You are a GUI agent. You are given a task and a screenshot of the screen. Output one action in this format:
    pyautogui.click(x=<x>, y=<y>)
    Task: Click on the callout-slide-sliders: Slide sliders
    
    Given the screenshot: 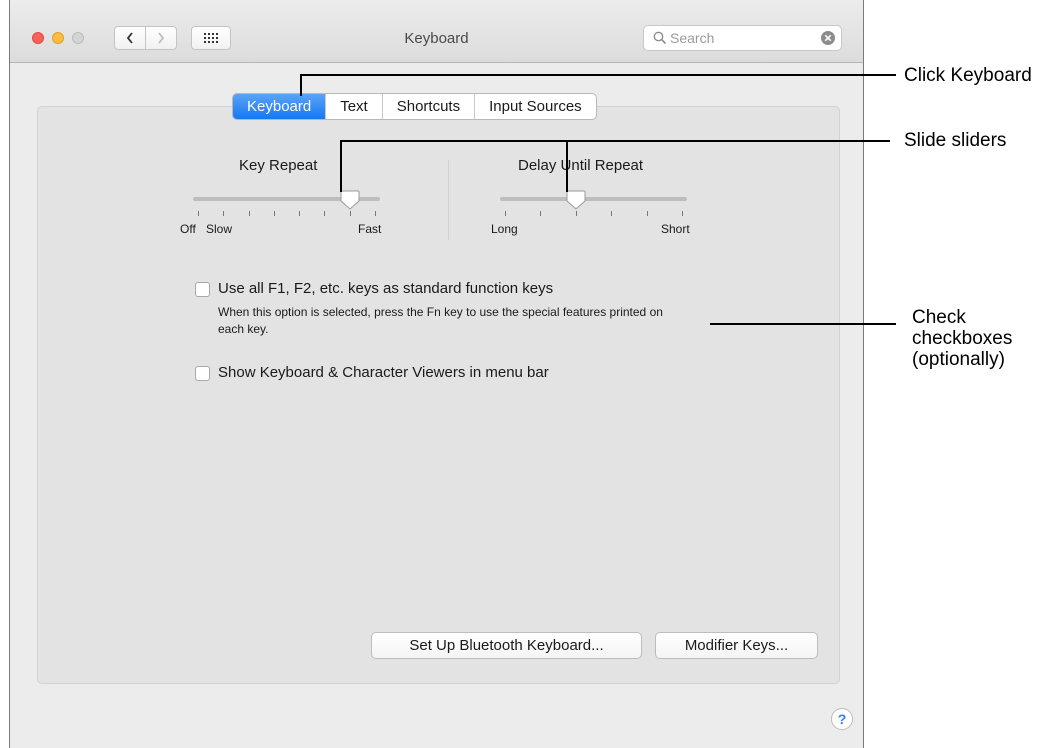 What is the action you would take?
    pyautogui.click(x=955, y=140)
    